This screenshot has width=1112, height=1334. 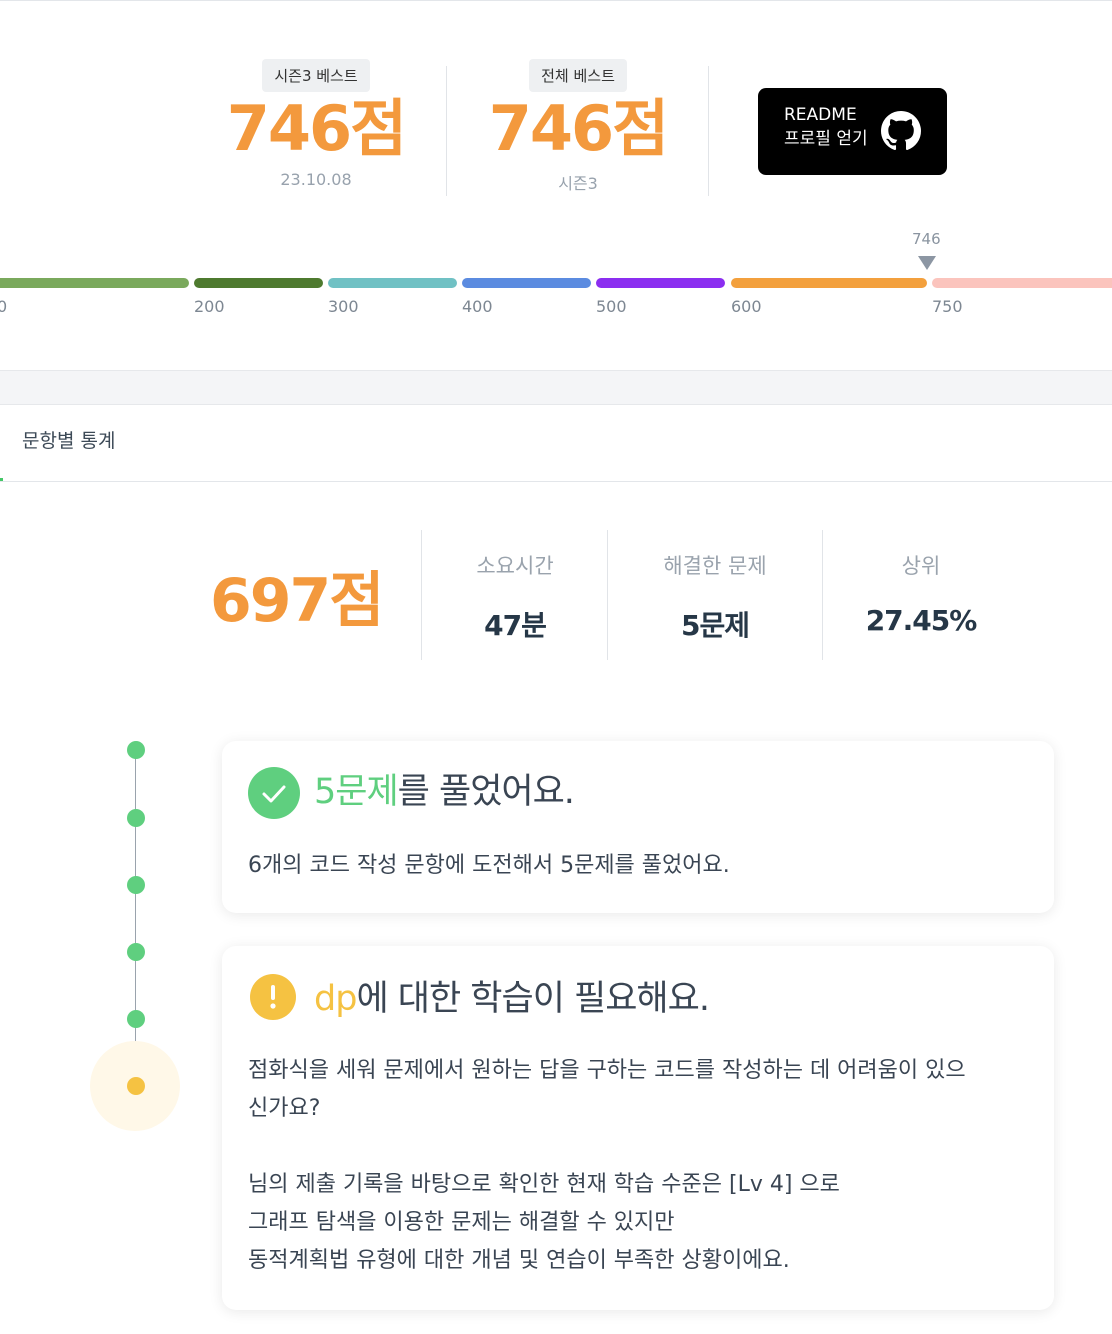 What do you see at coordinates (135, 918) in the screenshot?
I see `timeline-line` at bounding box center [135, 918].